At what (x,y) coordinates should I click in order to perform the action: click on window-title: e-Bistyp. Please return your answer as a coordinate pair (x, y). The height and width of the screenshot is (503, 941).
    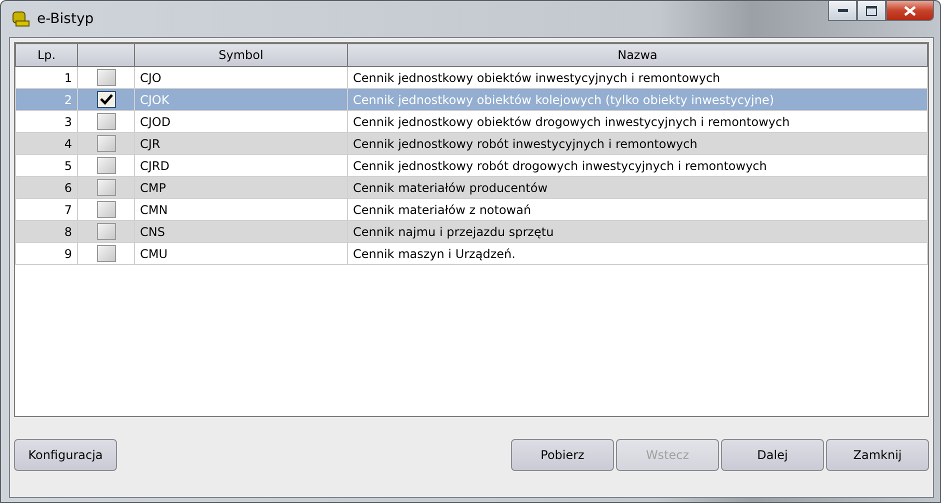
    Looking at the image, I should click on (66, 19).